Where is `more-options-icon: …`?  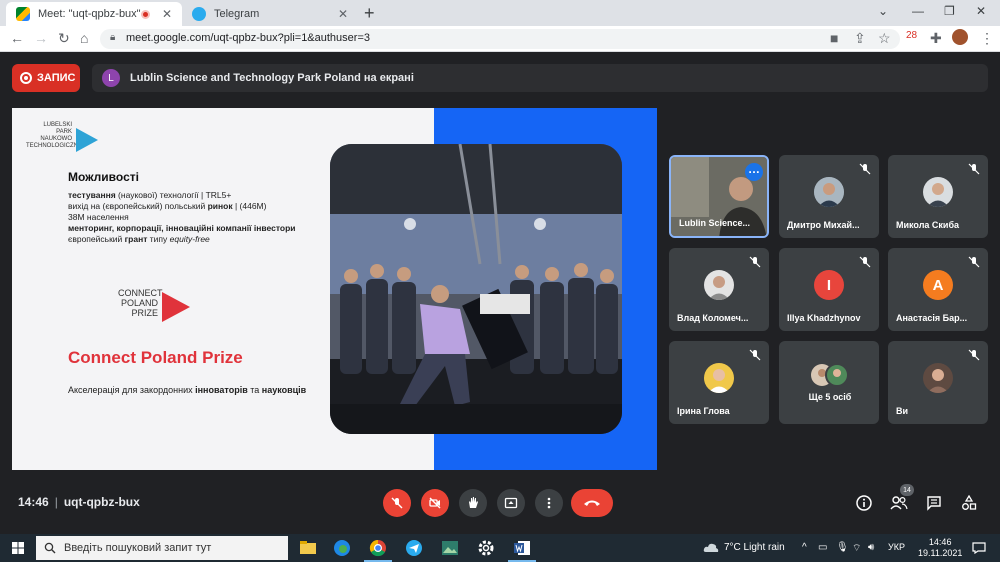
more-options-icon: … is located at coordinates (754, 172).